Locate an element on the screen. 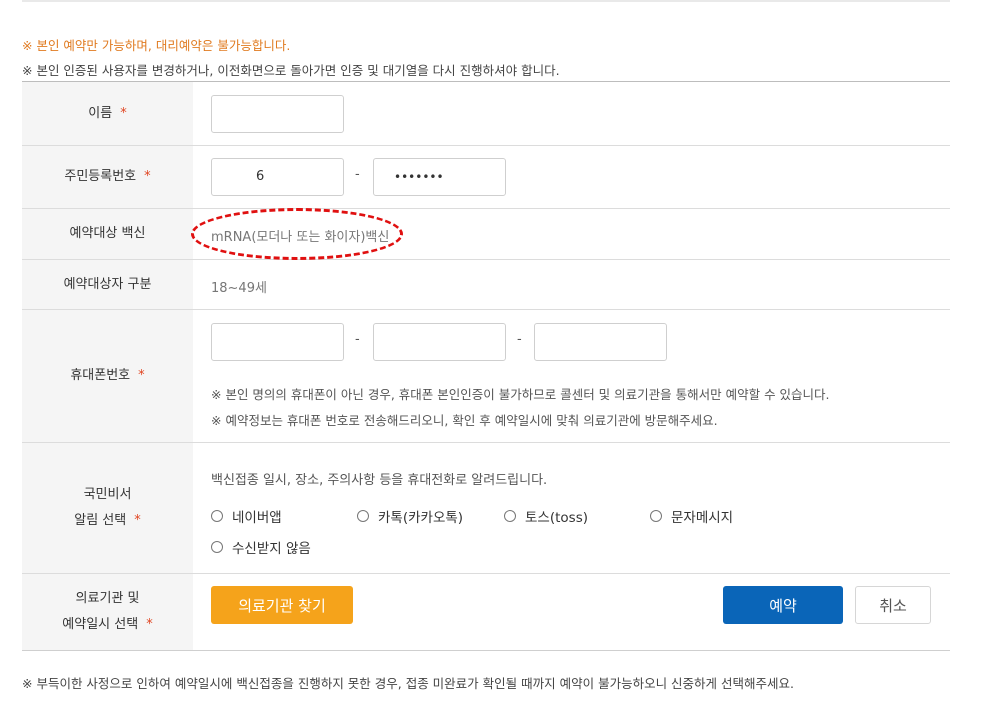 The width and height of the screenshot is (996, 720). find-facility-button: 의료기관 찾기 is located at coordinates (282, 605).